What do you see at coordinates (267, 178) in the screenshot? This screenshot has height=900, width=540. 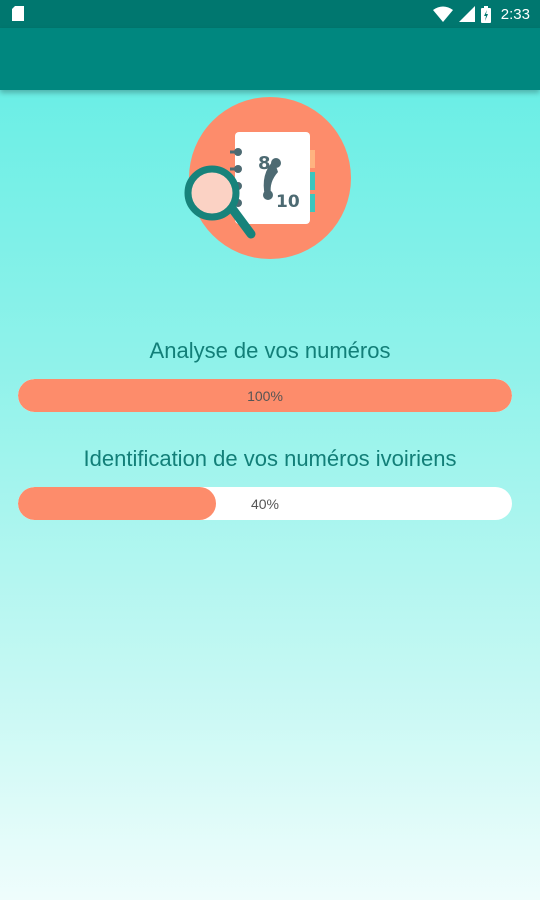 I see `phonebook-search-icon: 8 10` at bounding box center [267, 178].